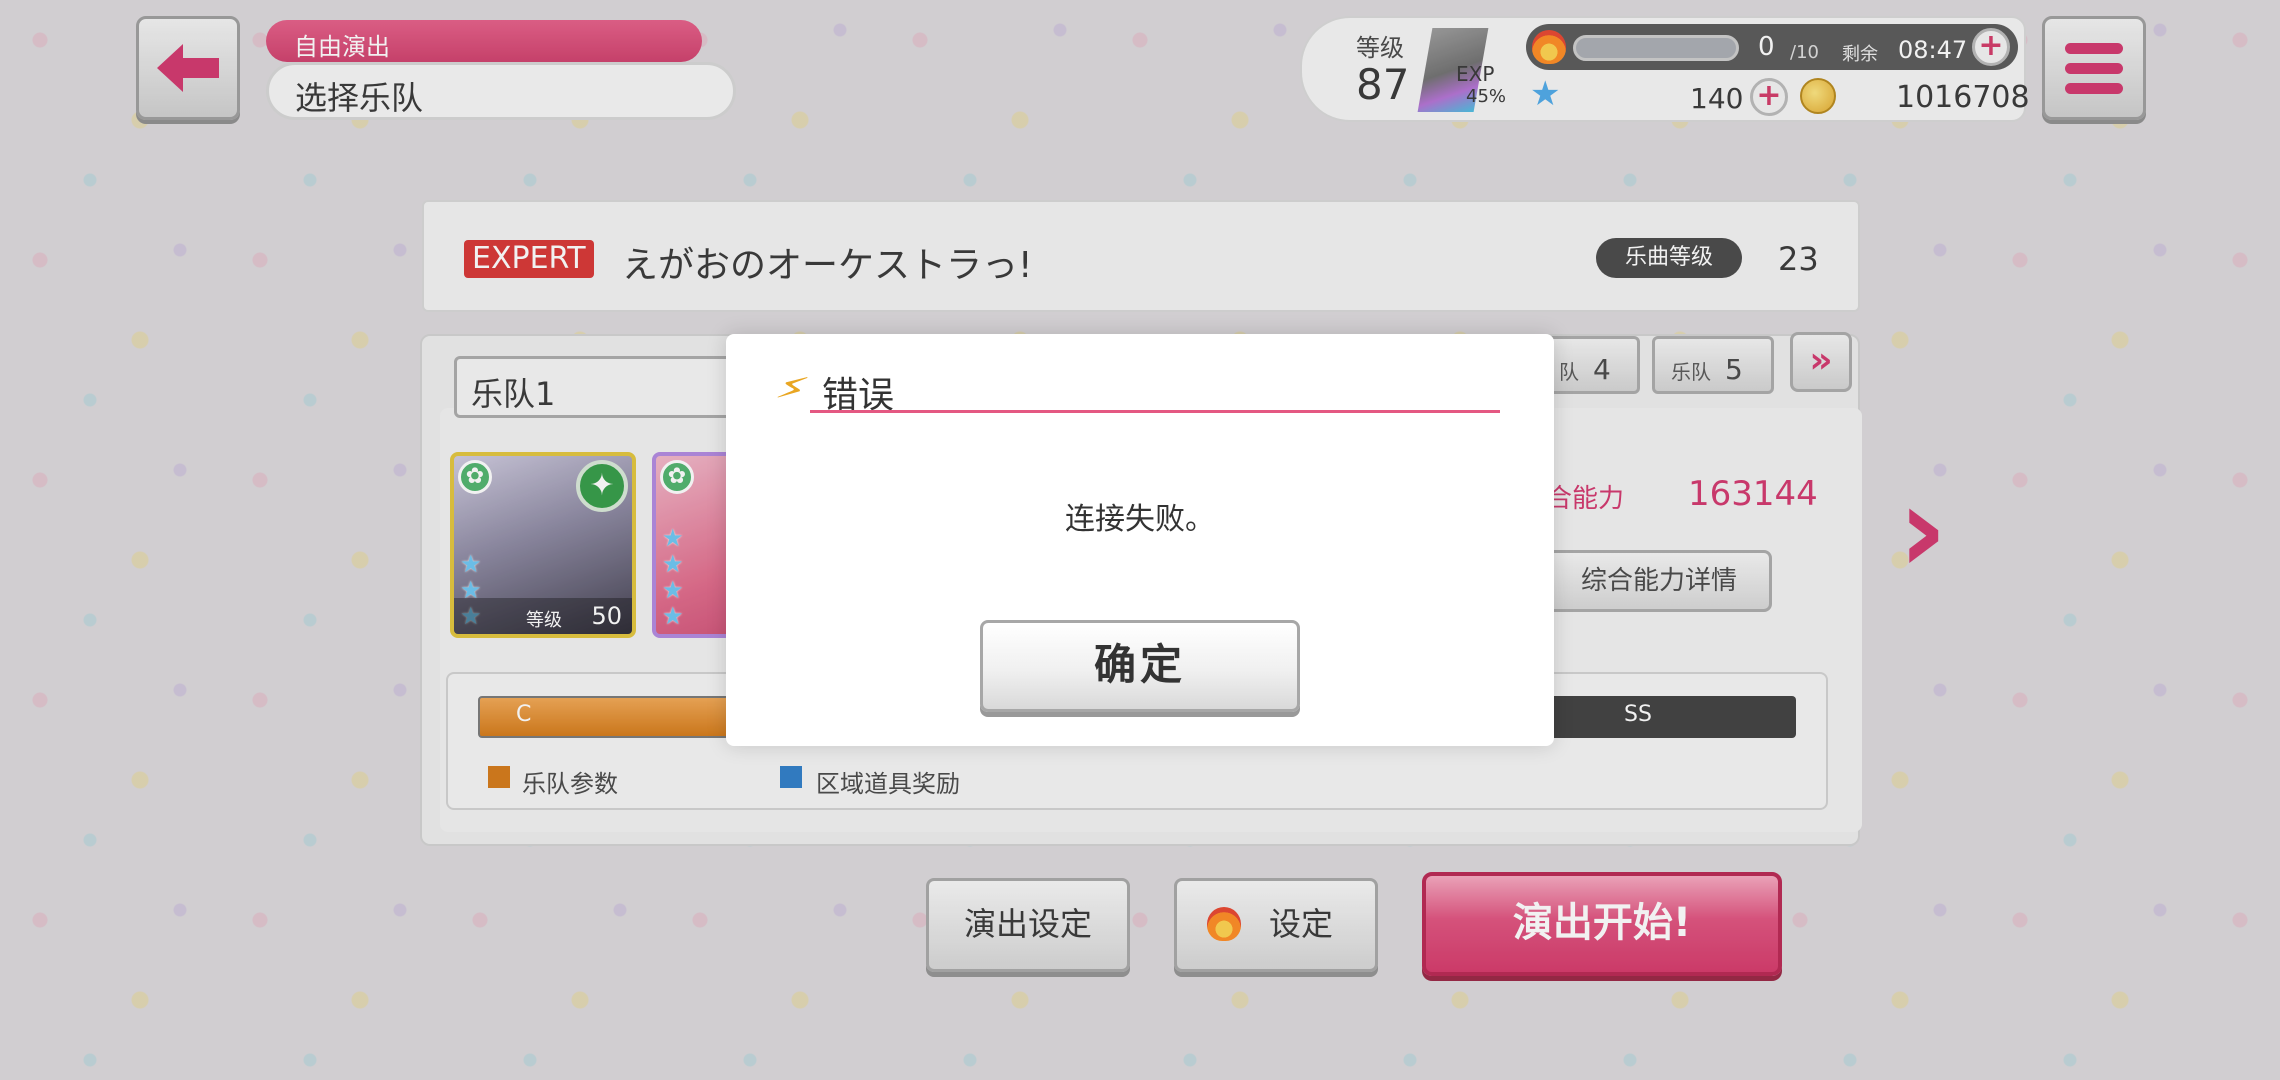 This screenshot has width=2280, height=1080. What do you see at coordinates (1140, 519) in the screenshot?
I see `dialog-message: 连接失败。` at bounding box center [1140, 519].